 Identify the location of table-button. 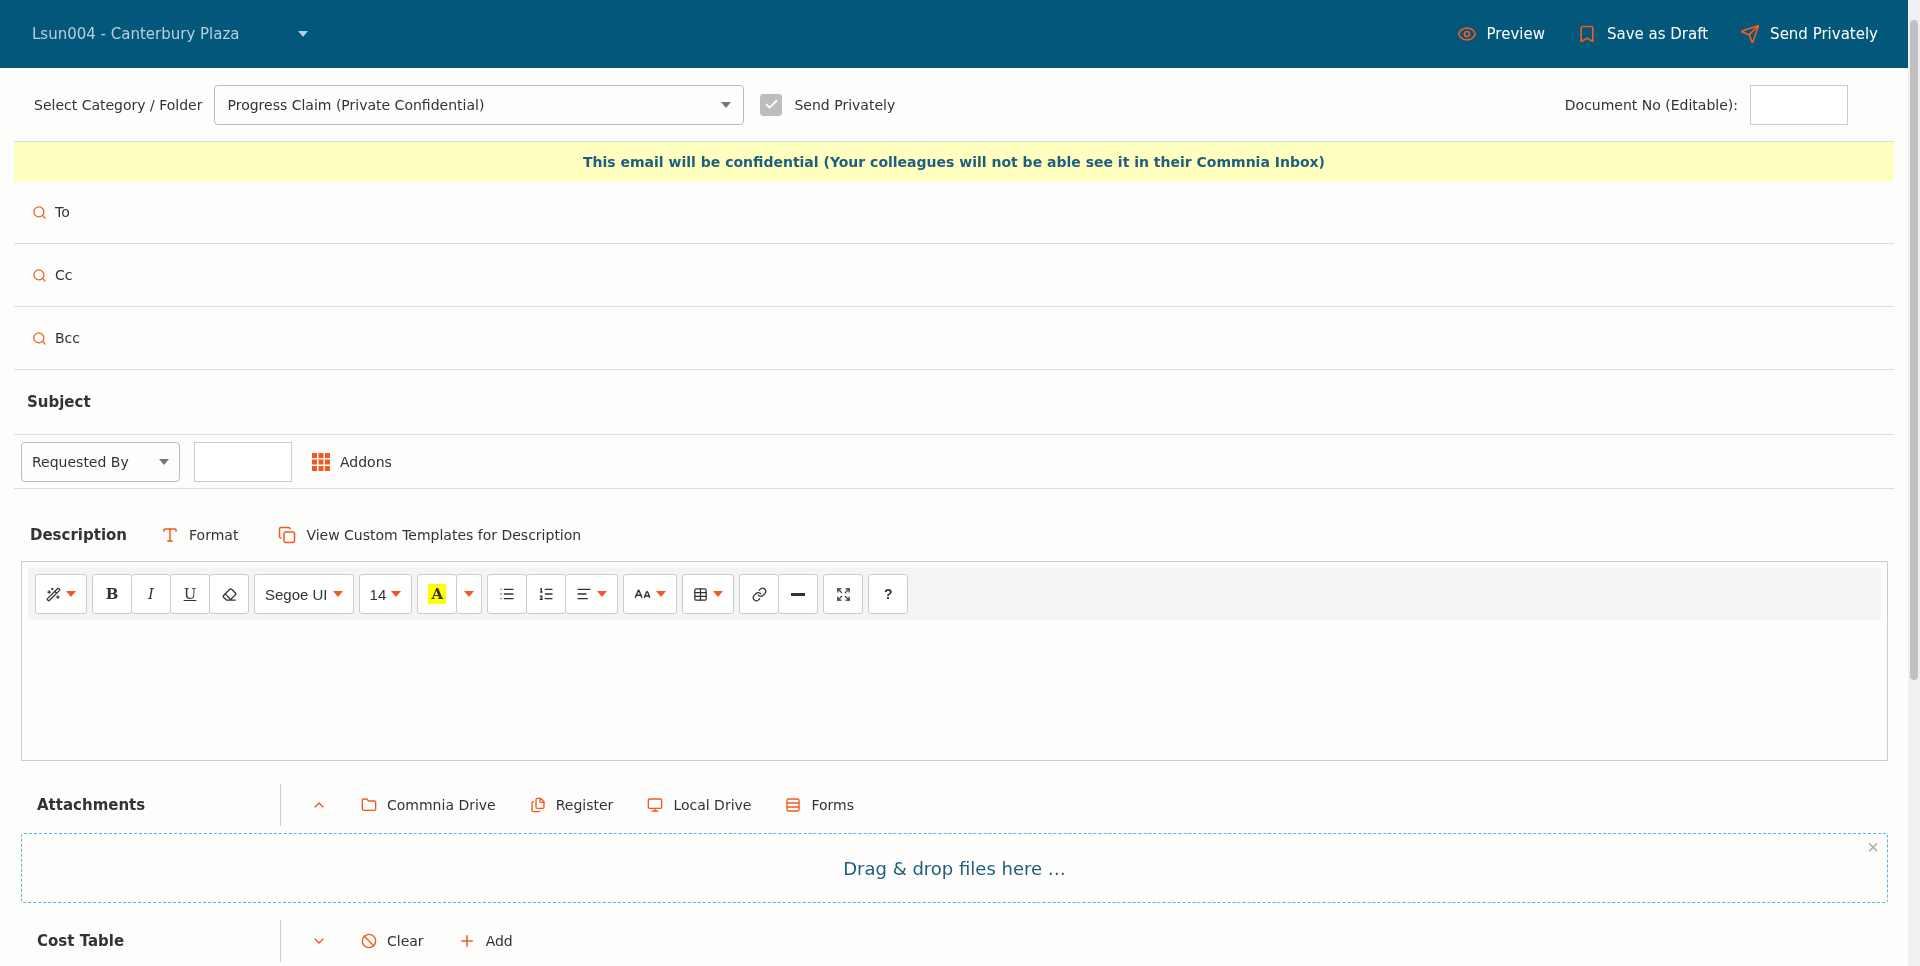
(708, 594).